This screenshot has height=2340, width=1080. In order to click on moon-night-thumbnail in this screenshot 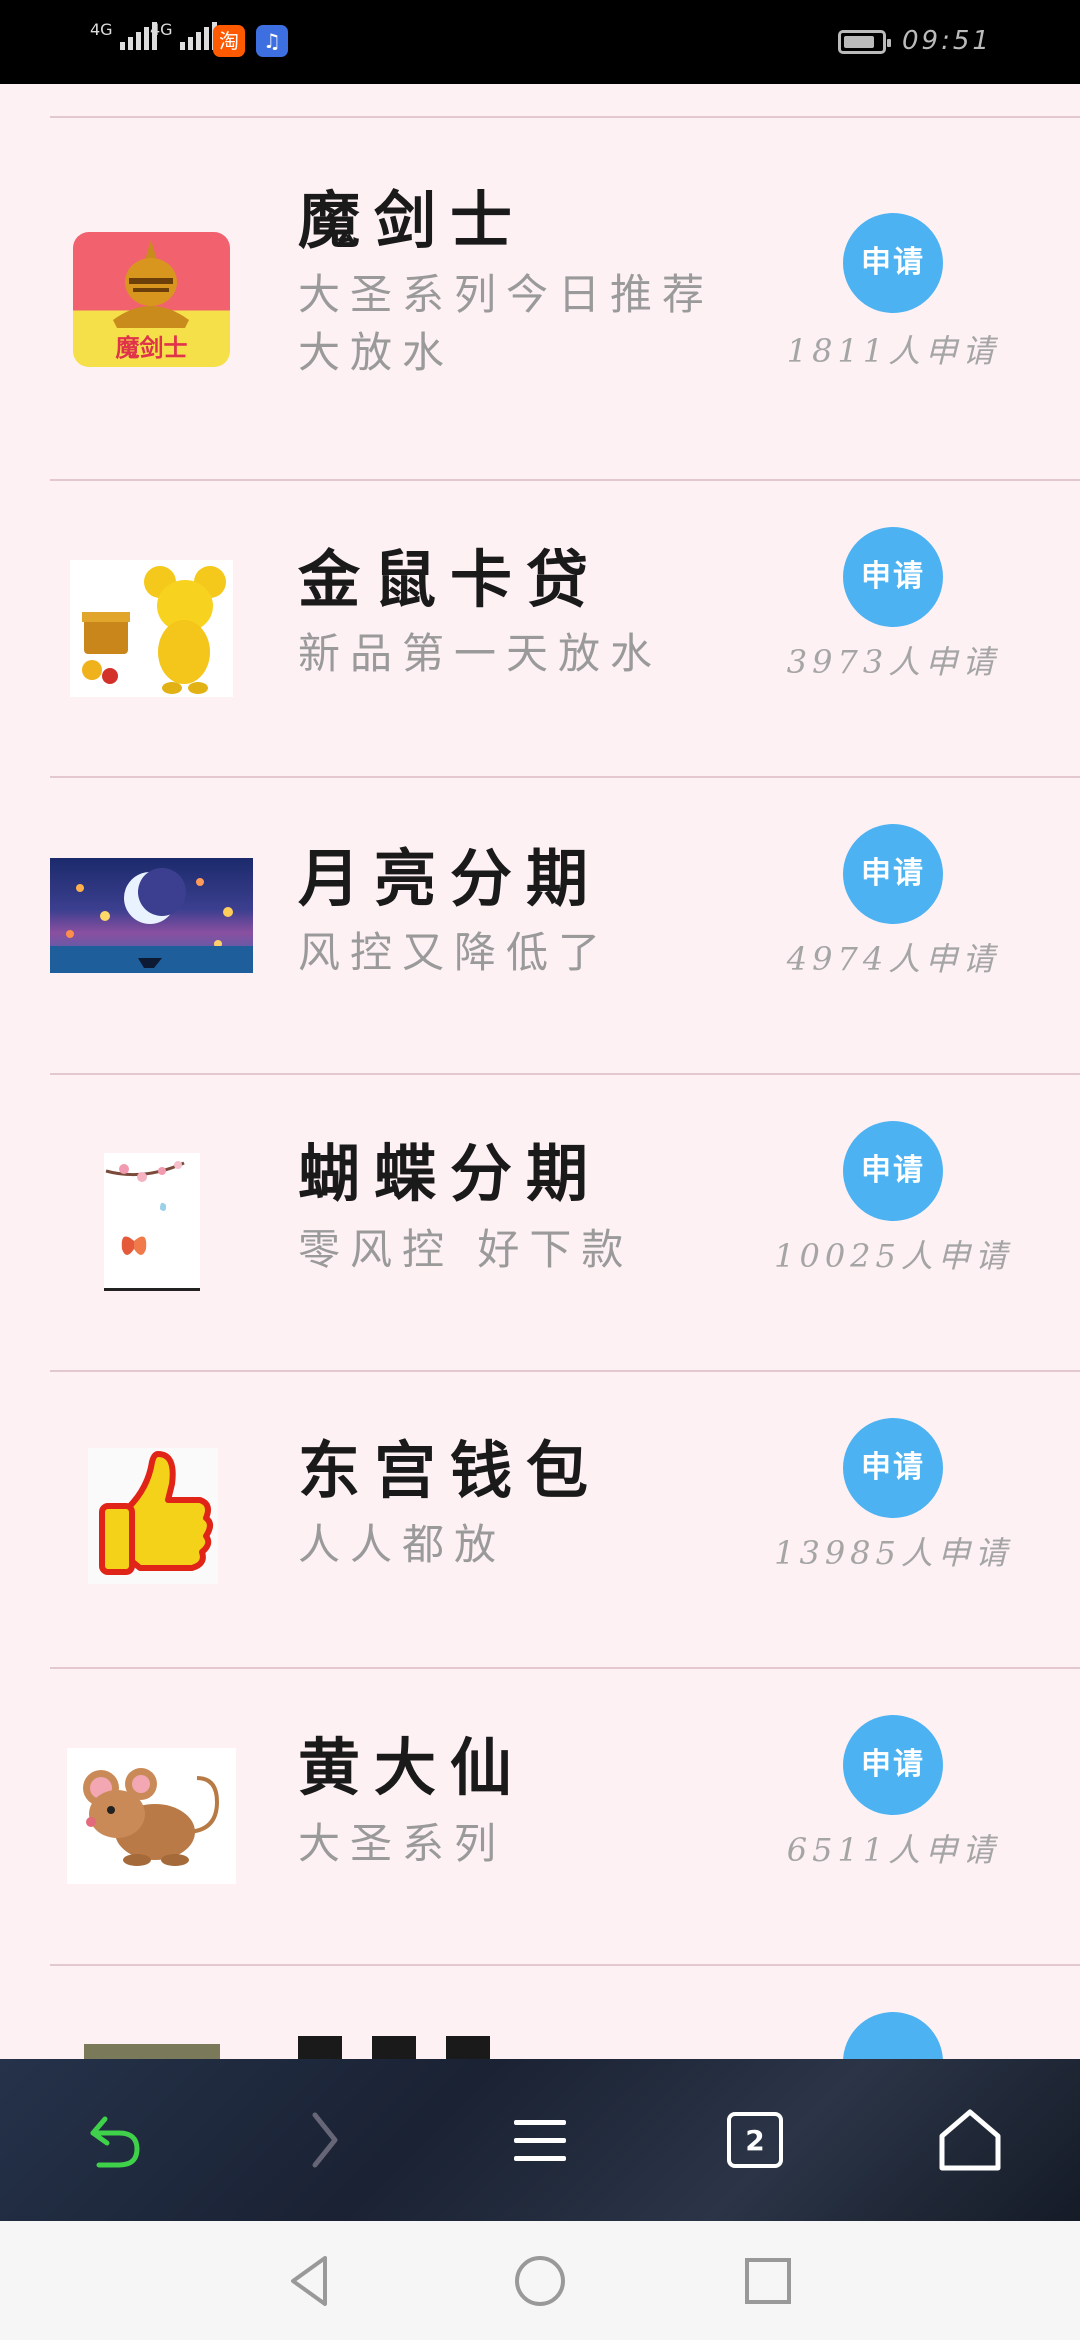, I will do `click(151, 915)`.